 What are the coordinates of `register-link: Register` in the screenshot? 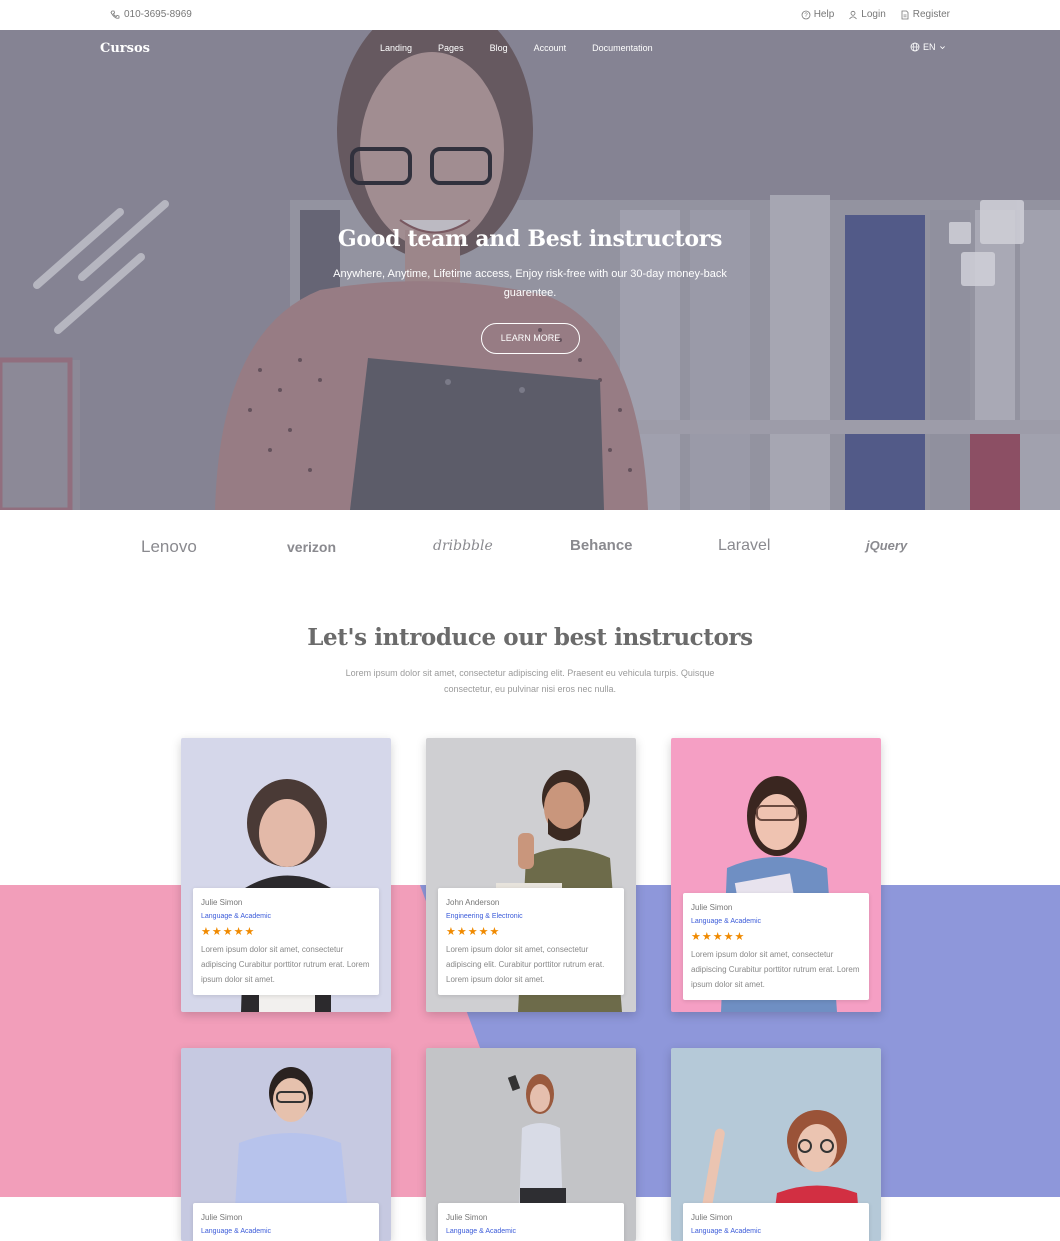 It's located at (925, 14).